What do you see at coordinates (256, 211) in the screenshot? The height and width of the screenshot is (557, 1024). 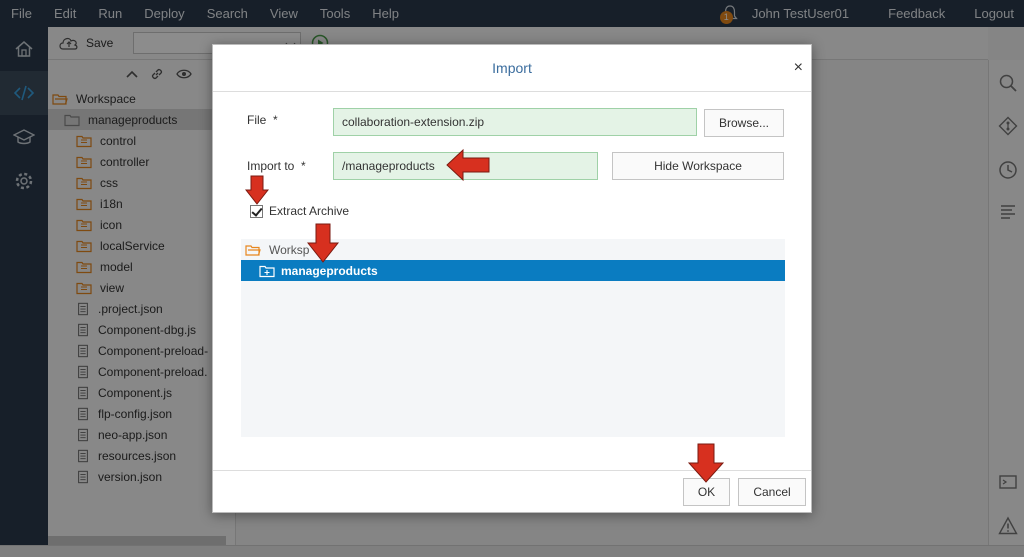 I see `extract-archive-checkbox` at bounding box center [256, 211].